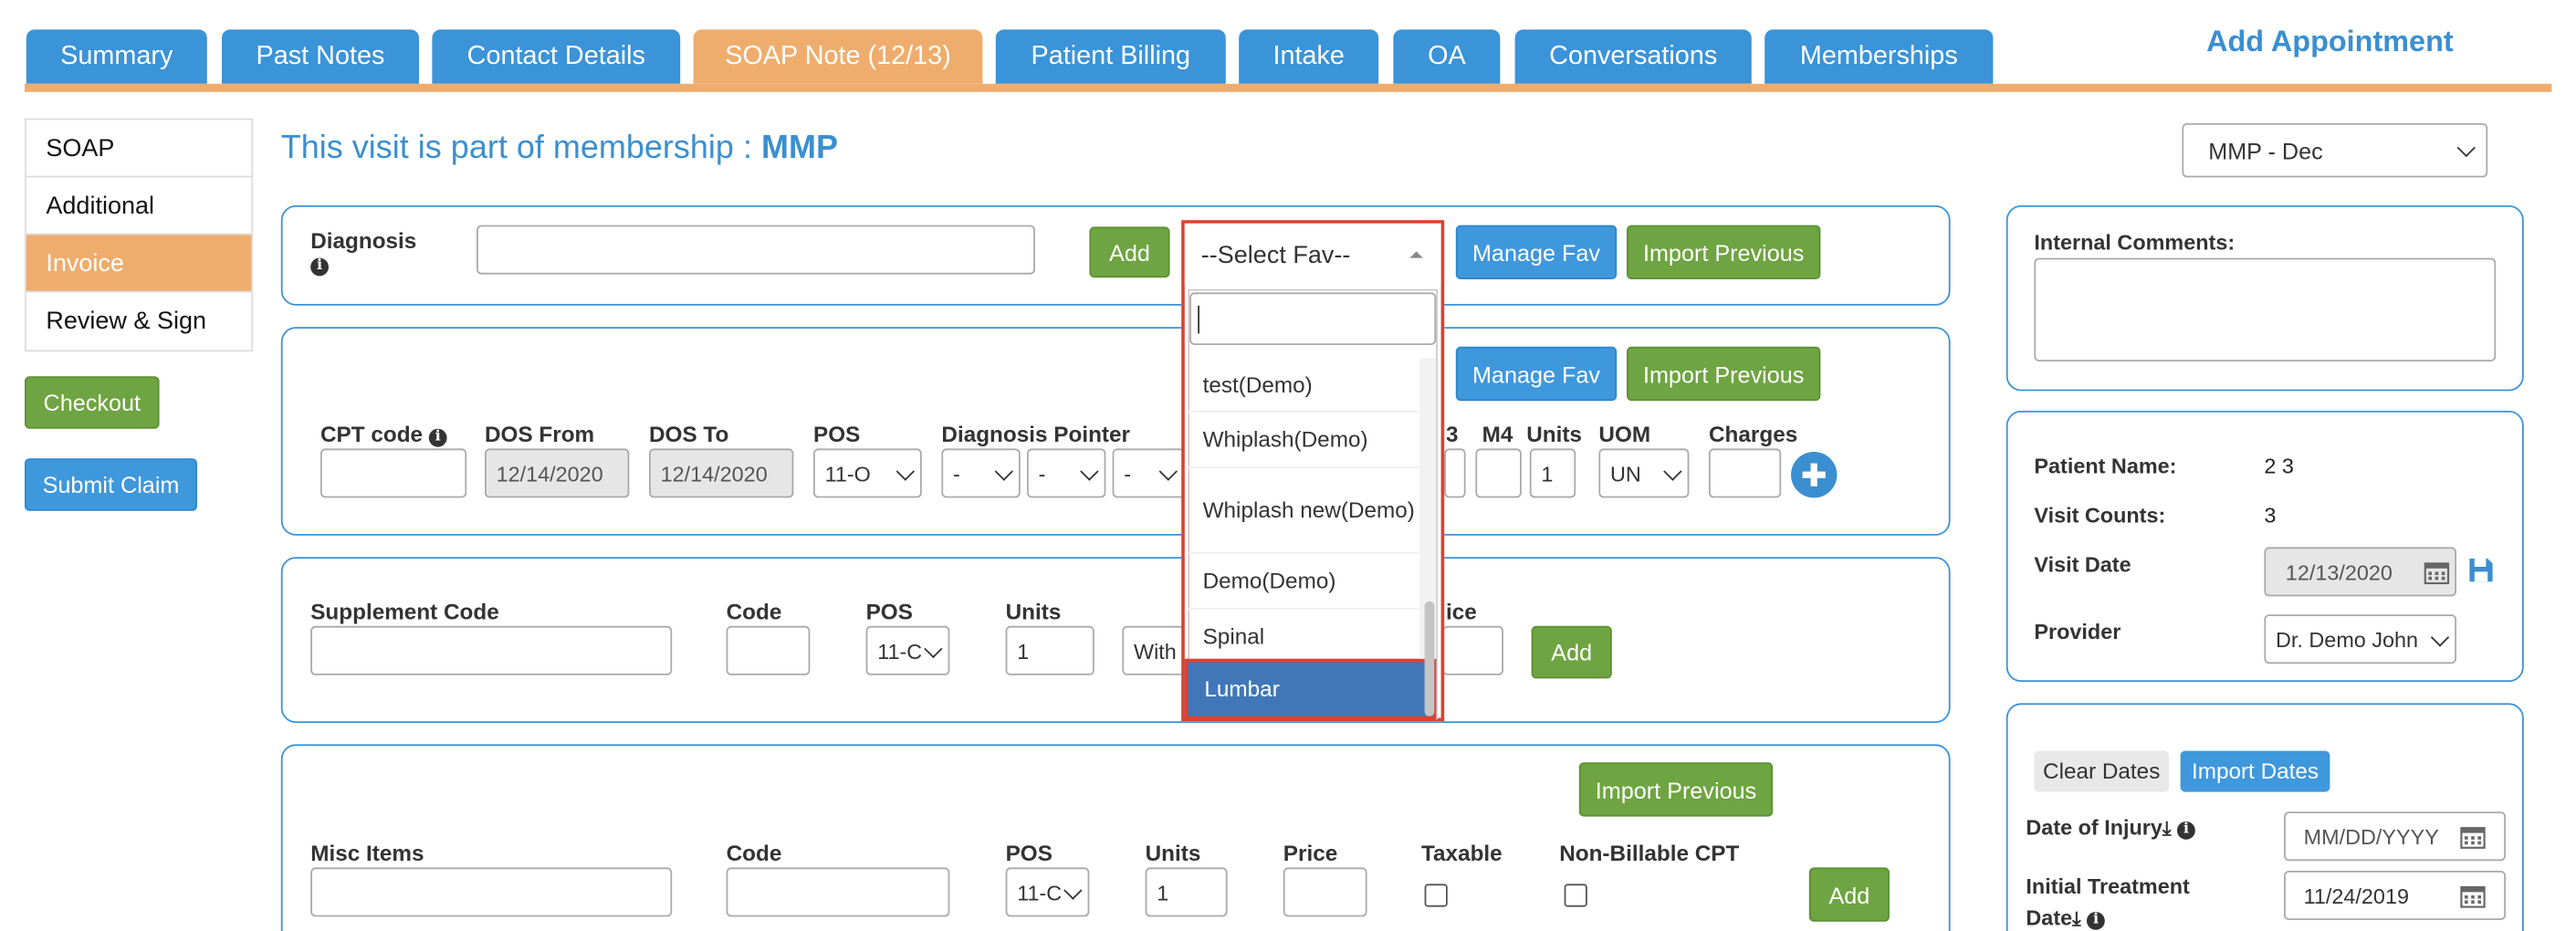 Image resolution: width=2576 pixels, height=931 pixels. What do you see at coordinates (799, 148) in the screenshot?
I see `membership-name: MMP` at bounding box center [799, 148].